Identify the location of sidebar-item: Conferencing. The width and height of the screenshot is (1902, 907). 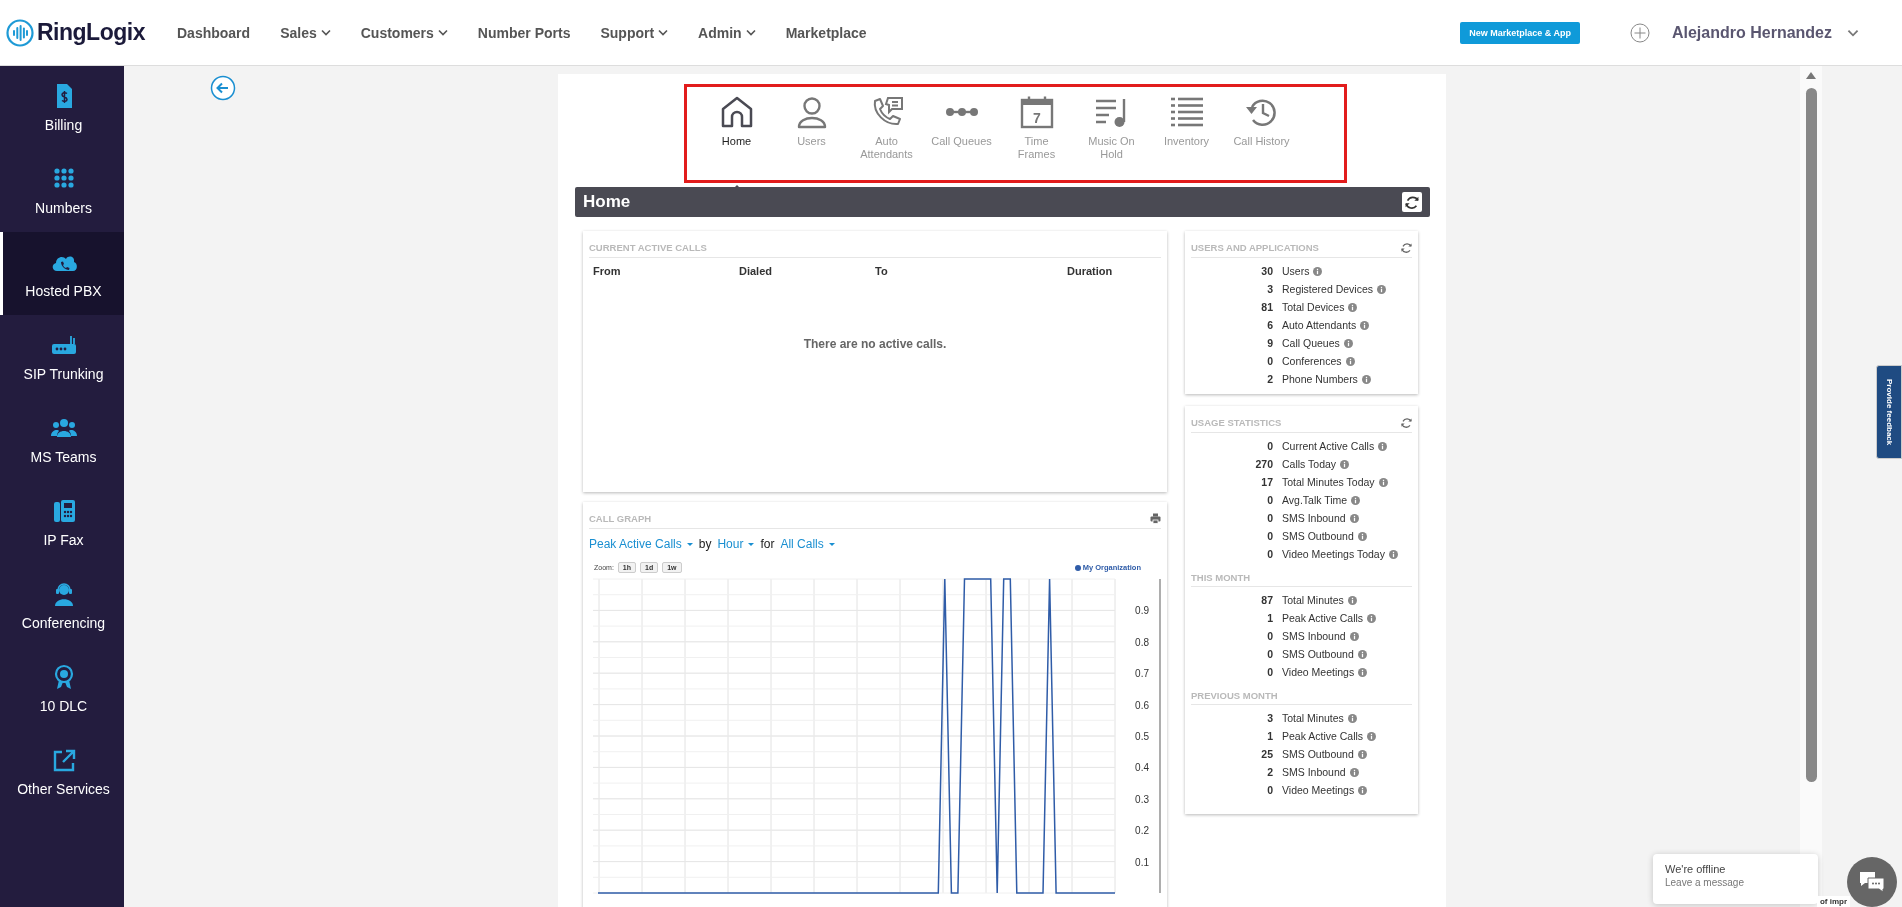
(62, 605).